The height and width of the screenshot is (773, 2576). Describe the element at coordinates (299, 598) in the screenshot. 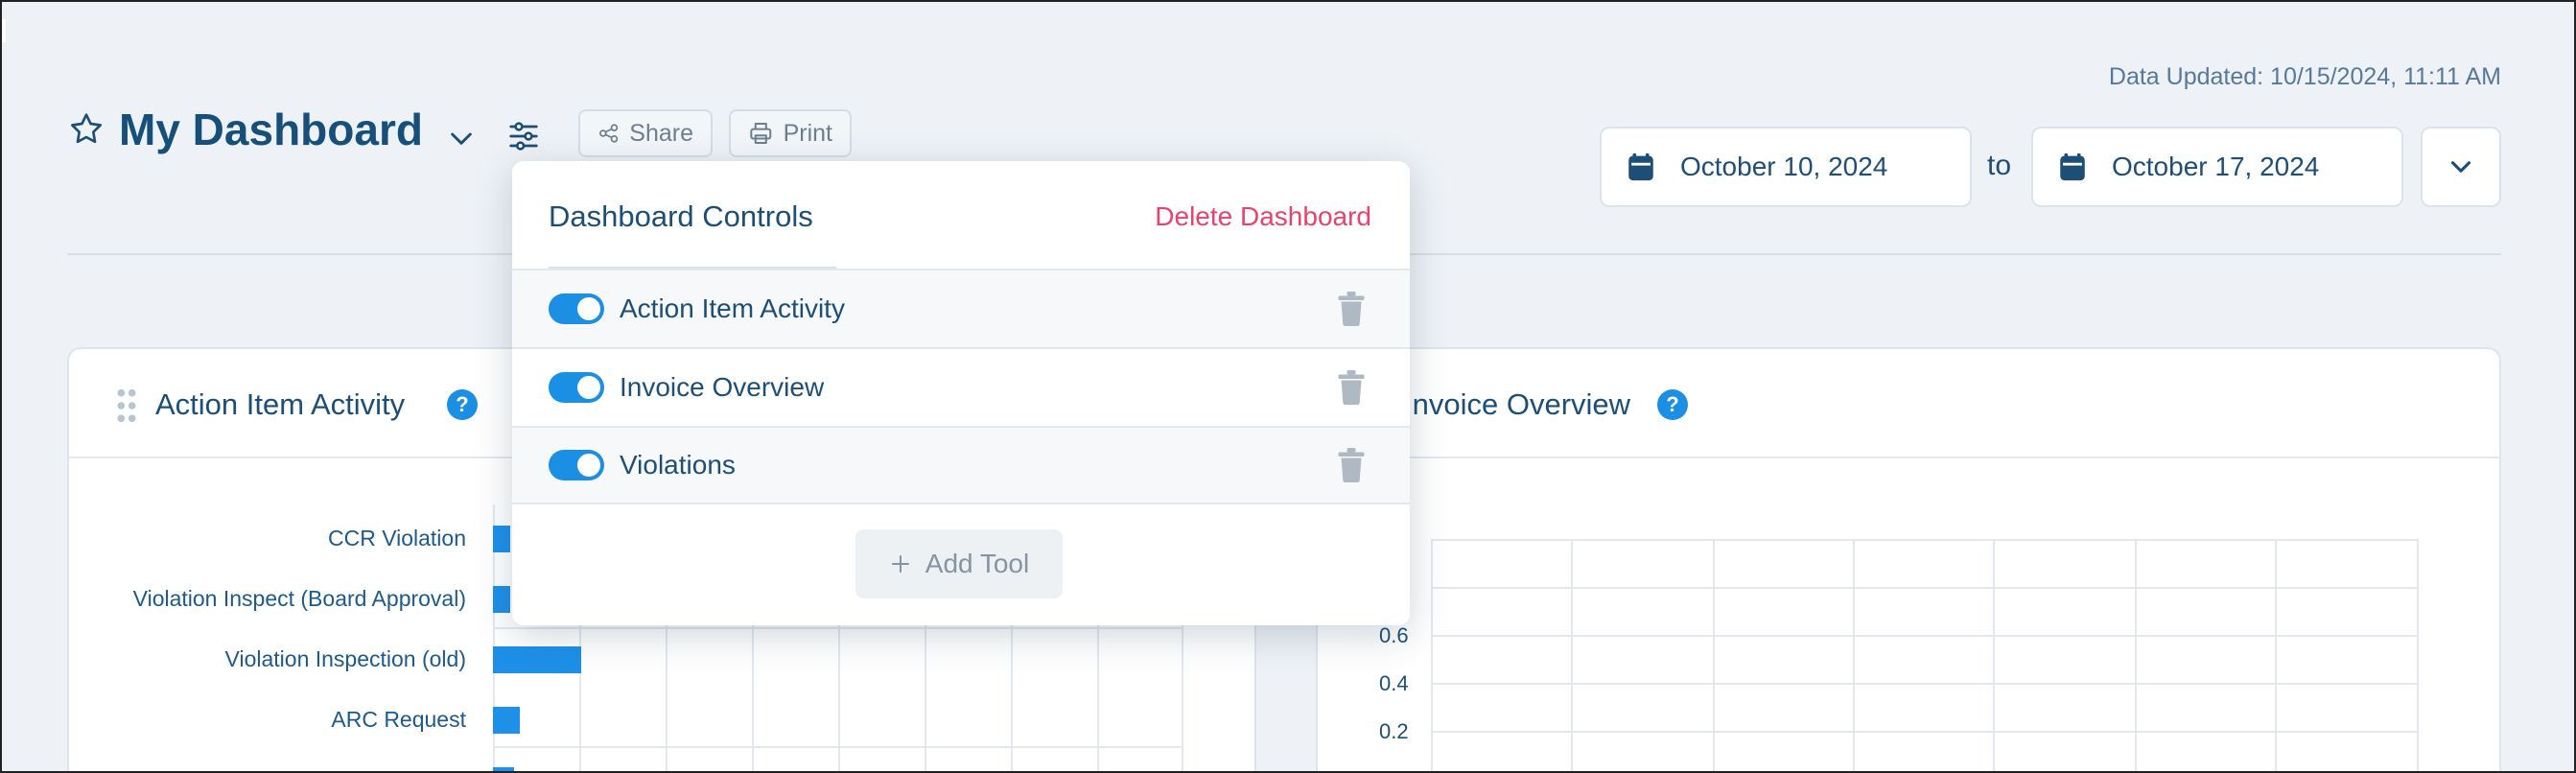

I see `bar-label: Violation Inspect (Board Approval)` at that location.